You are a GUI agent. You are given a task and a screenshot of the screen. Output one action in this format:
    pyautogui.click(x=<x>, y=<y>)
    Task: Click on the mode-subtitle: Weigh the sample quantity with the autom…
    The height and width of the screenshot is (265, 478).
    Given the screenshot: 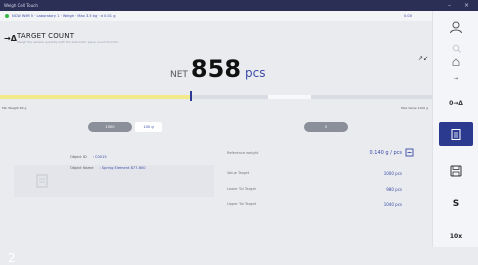 What is the action you would take?
    pyautogui.click(x=68, y=42)
    